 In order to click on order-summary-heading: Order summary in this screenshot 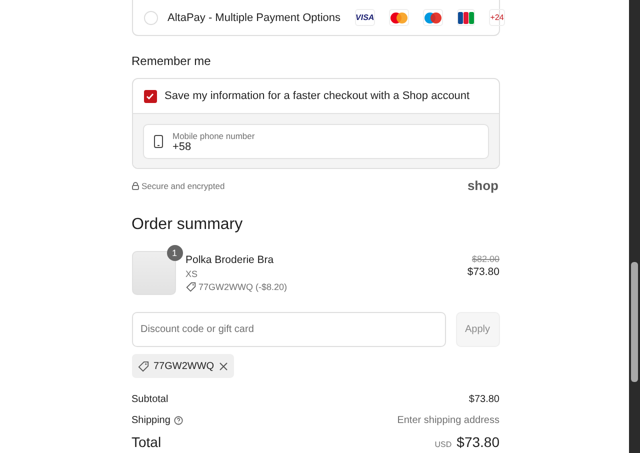, I will do `click(188, 225)`.